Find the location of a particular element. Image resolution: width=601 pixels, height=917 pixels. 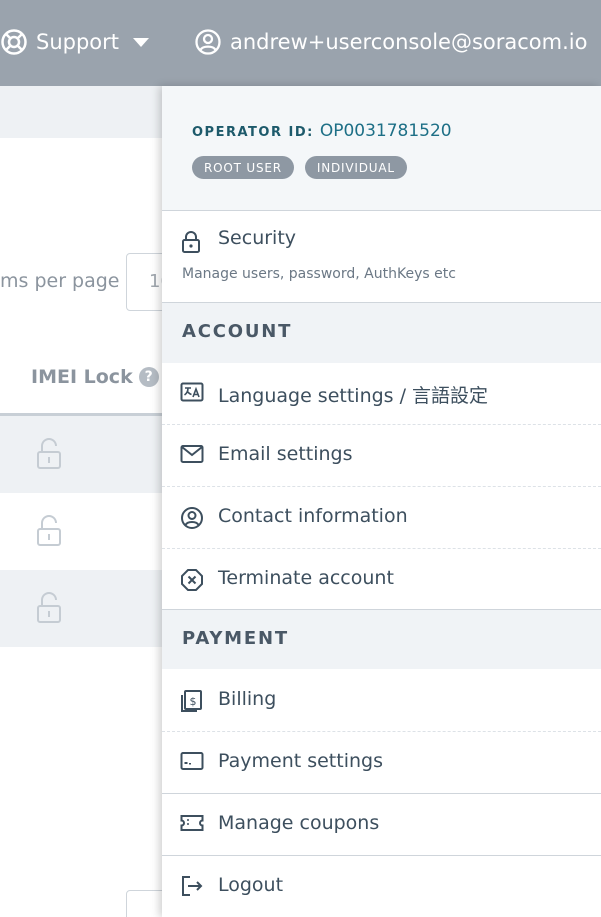

menu-item-language-settings: Language settings / 言語設定 is located at coordinates (381, 394).